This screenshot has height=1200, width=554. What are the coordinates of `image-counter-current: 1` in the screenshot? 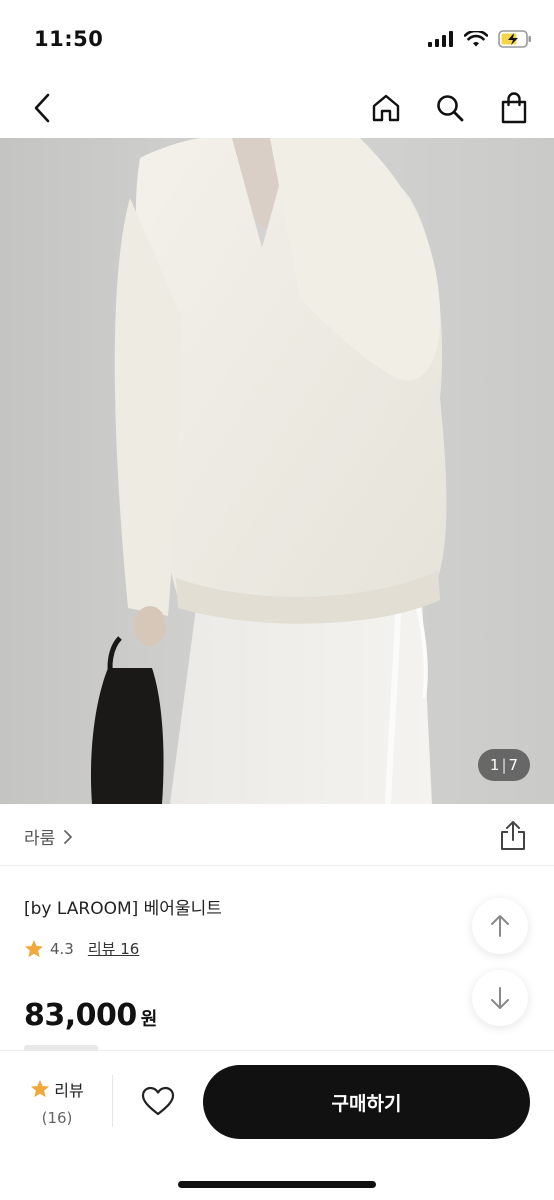 It's located at (494, 765).